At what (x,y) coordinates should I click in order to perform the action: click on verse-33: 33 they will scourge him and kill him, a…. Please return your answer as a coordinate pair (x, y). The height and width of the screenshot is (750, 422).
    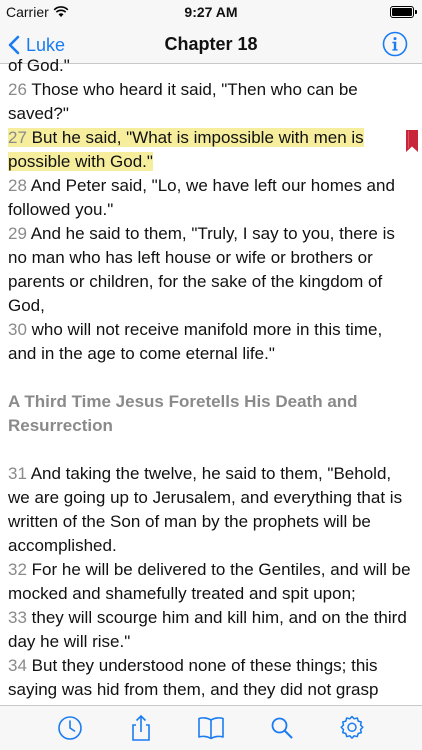
    Looking at the image, I should click on (211, 630).